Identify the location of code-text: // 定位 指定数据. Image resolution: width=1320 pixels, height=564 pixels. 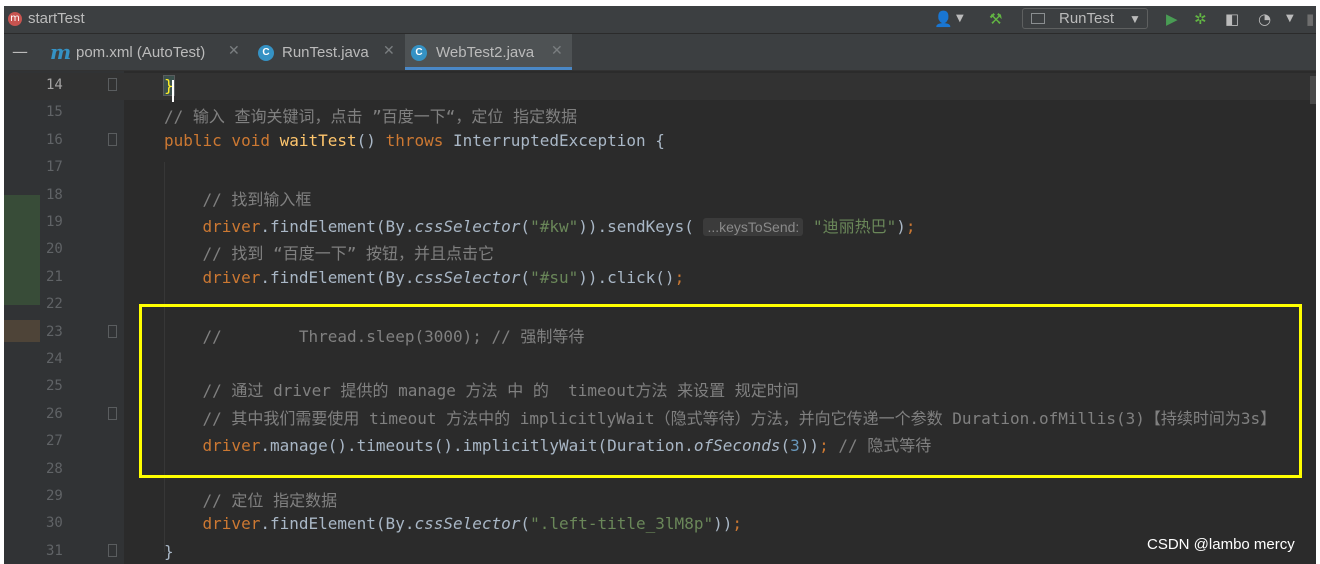
(251, 499).